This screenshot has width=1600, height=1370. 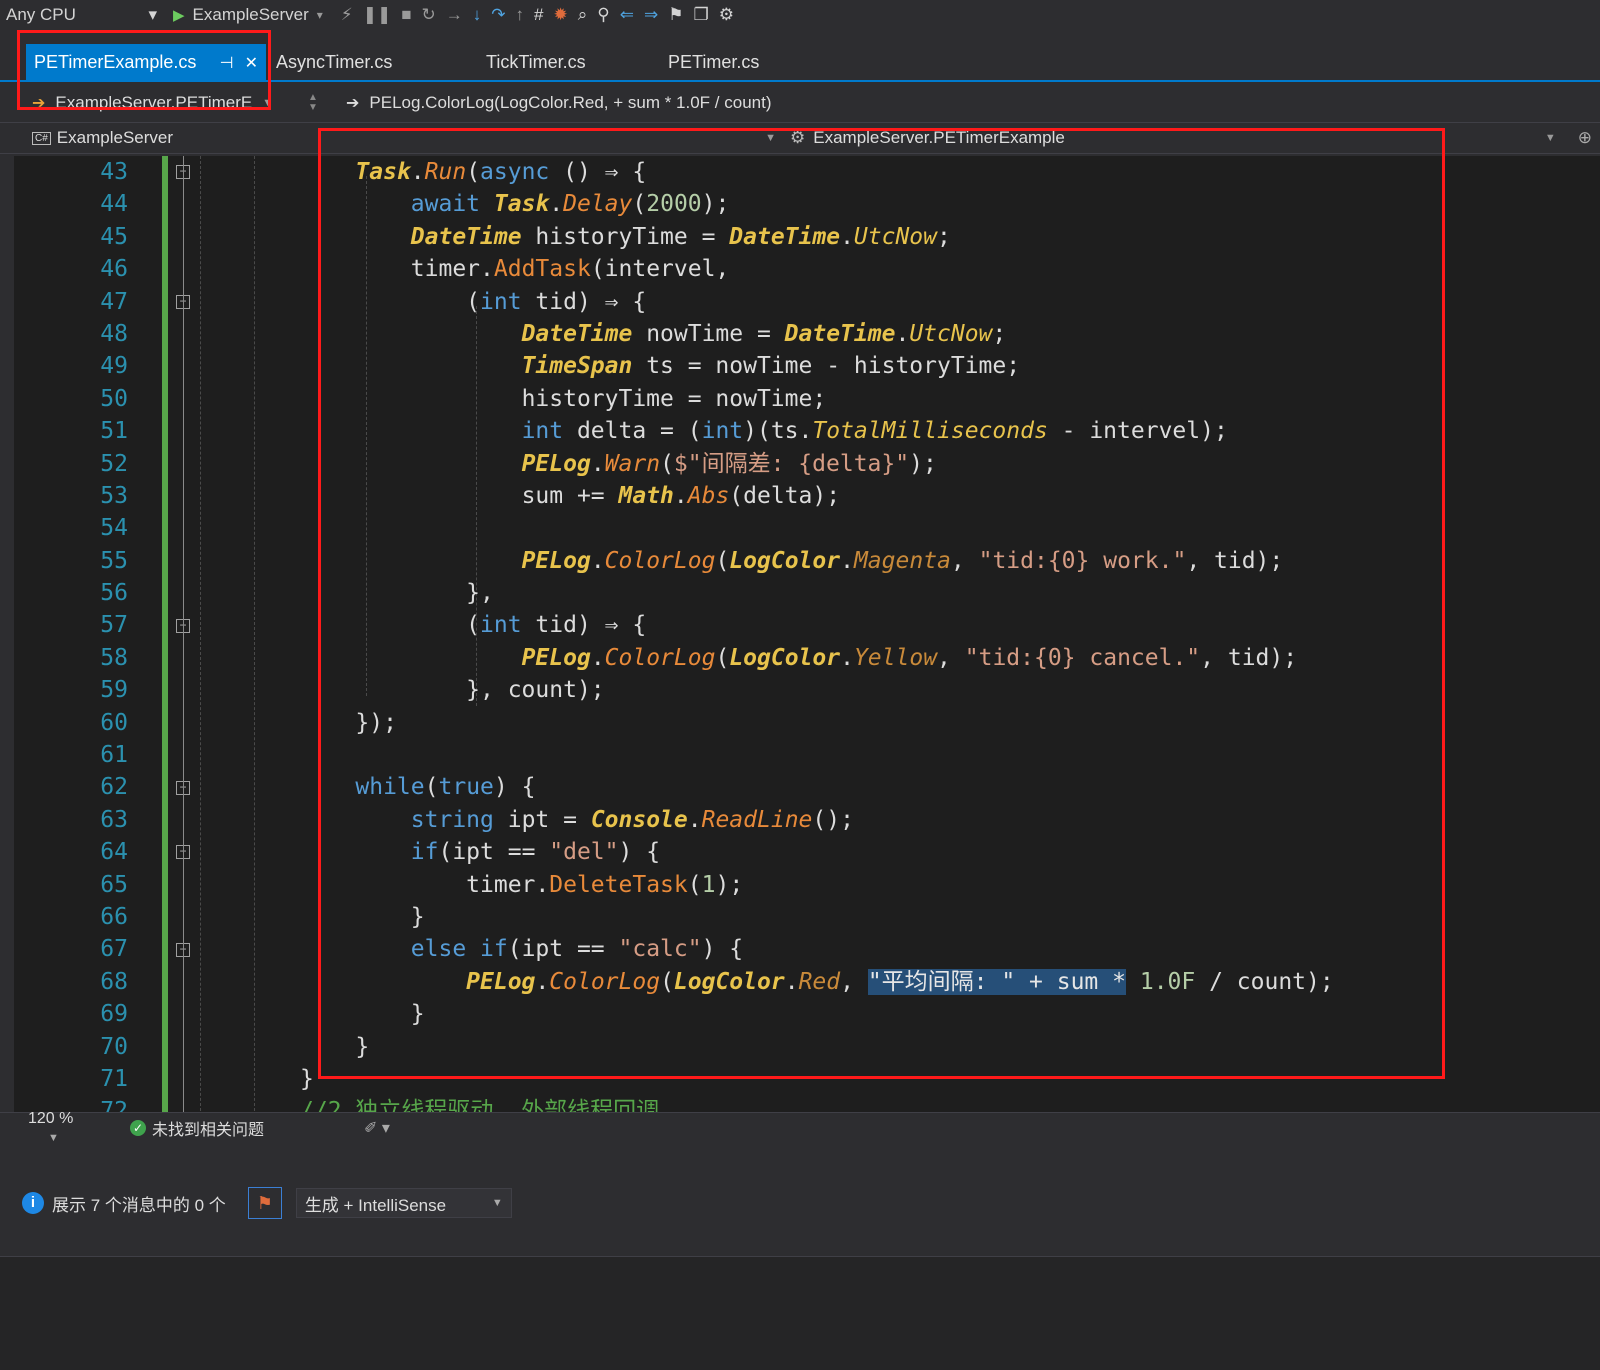 I want to click on stop-icon: ■, so click(x=406, y=15).